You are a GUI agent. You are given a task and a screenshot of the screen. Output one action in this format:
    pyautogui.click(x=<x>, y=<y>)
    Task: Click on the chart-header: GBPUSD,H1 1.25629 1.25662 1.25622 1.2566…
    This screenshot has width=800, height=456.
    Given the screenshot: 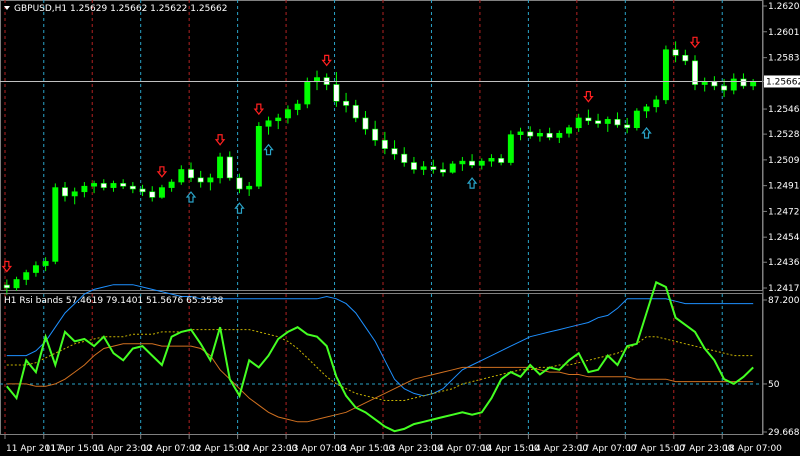 What is the action you would take?
    pyautogui.click(x=115, y=9)
    